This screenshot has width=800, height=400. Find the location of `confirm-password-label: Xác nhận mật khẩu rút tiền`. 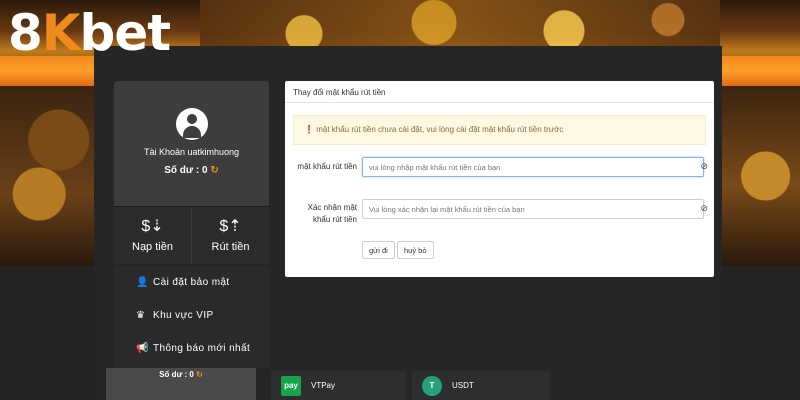

confirm-password-label: Xác nhận mật khẩu rút tiền is located at coordinates (332, 213).